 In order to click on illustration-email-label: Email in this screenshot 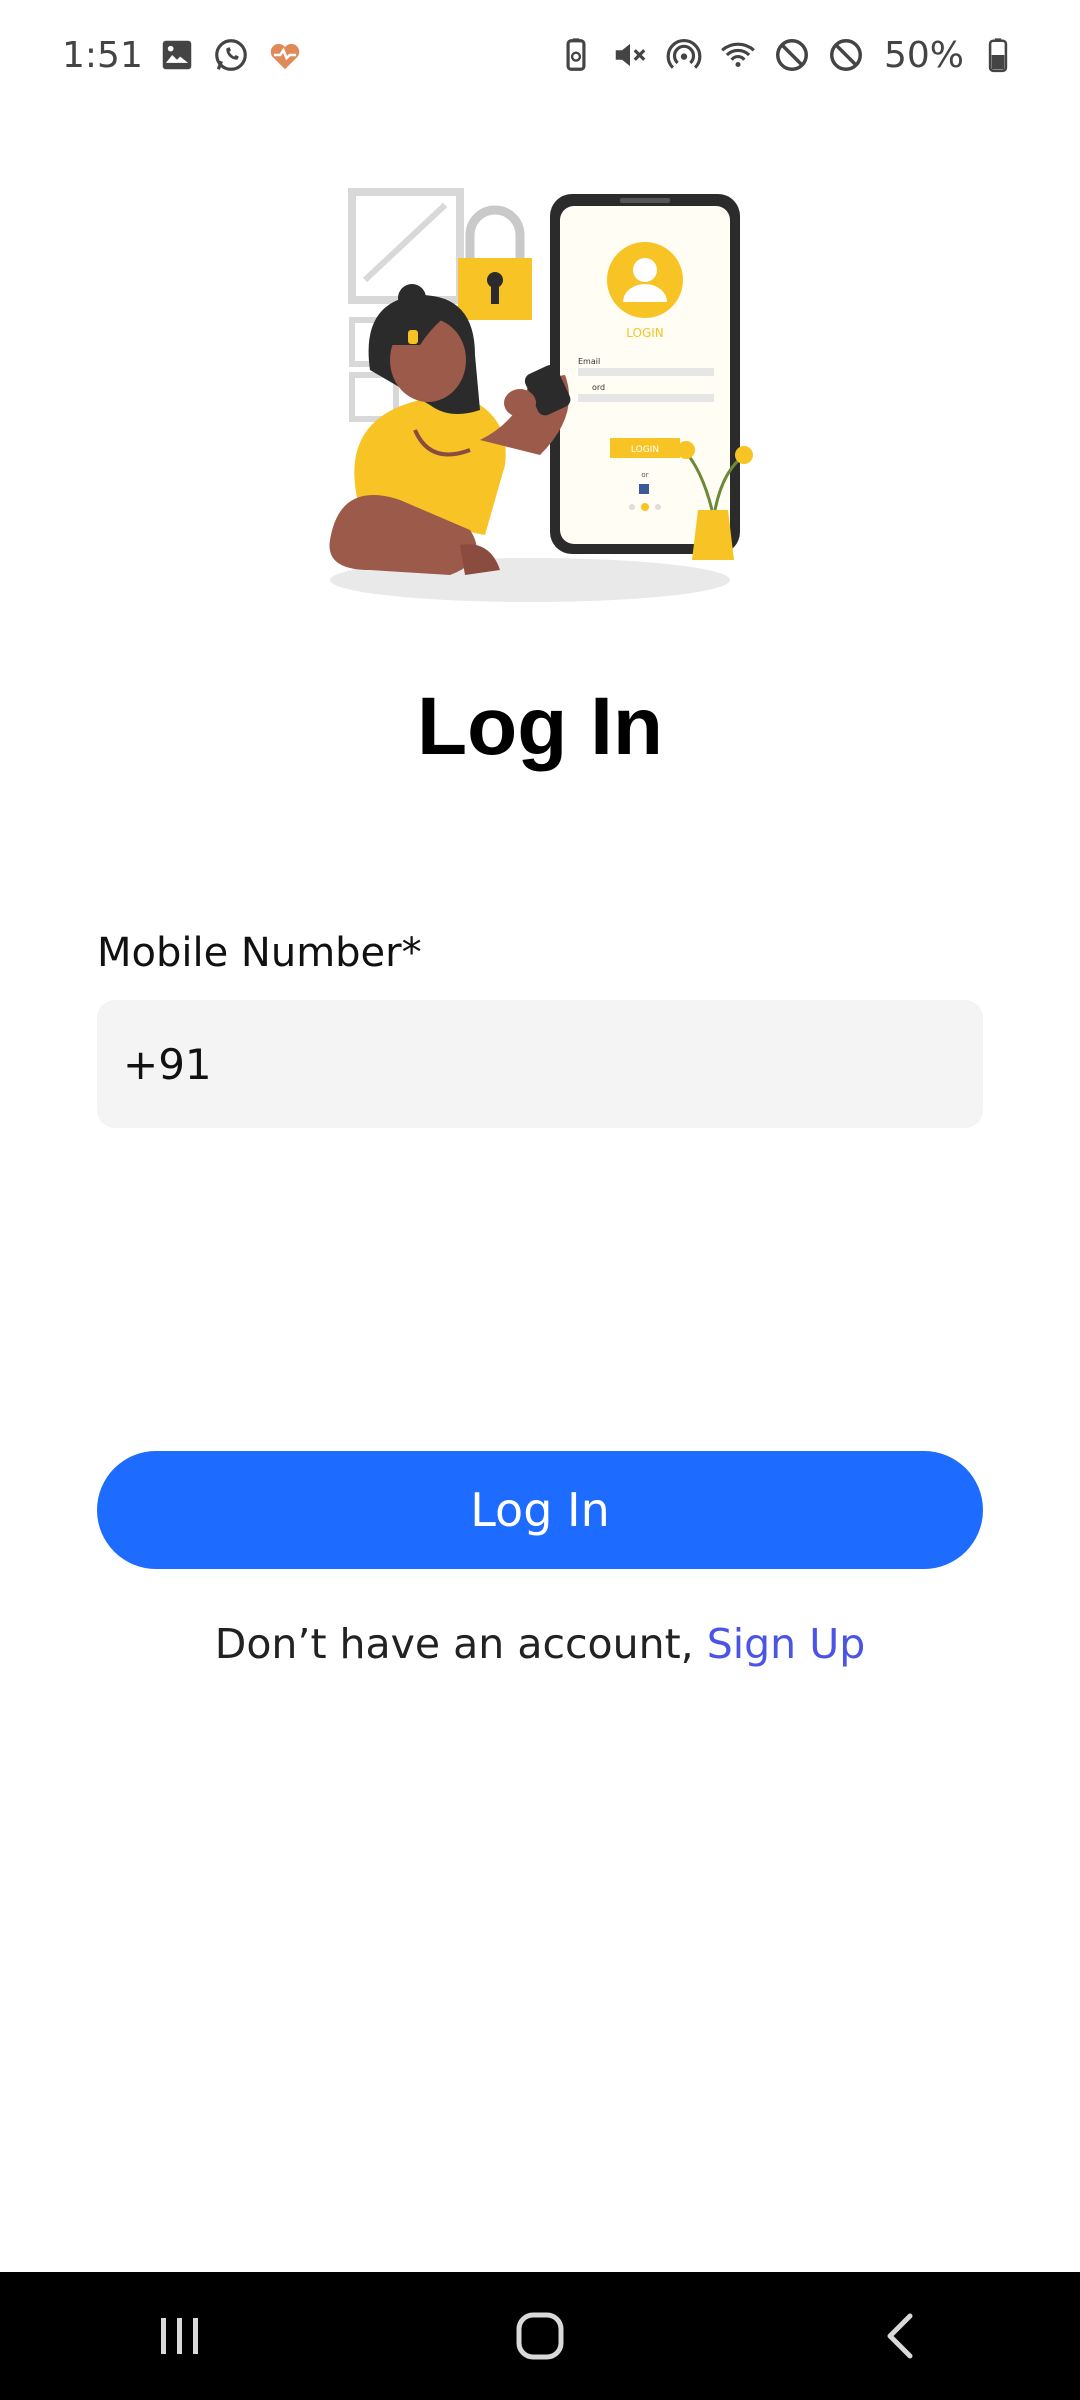, I will do `click(589, 361)`.